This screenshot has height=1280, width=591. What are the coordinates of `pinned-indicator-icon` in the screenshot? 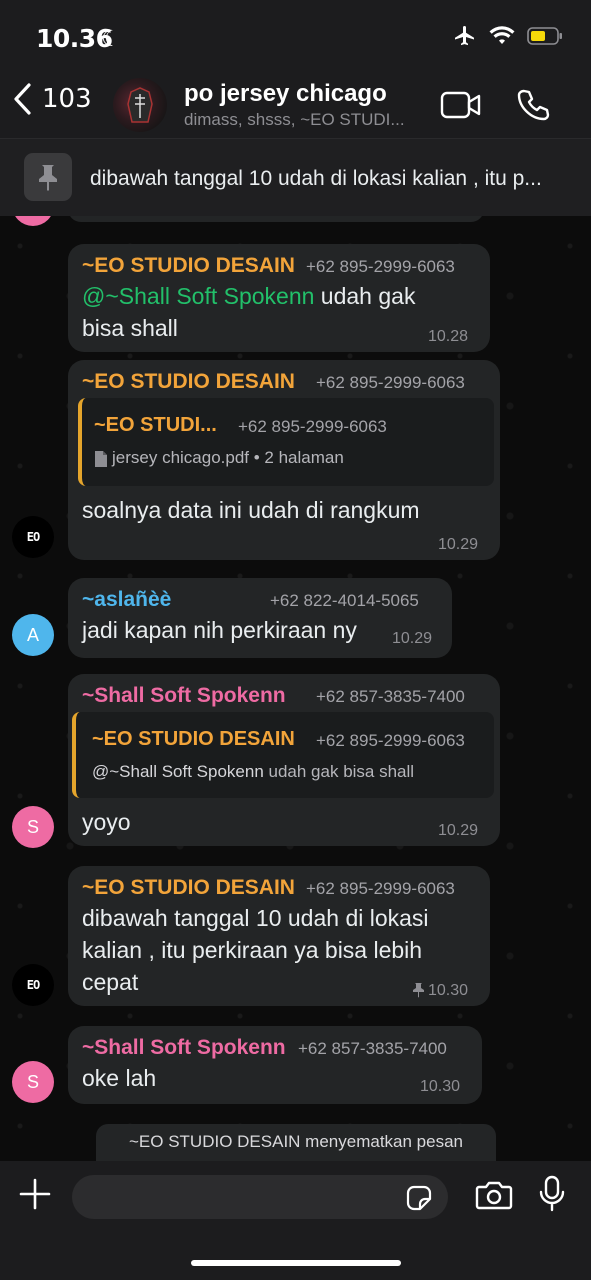 It's located at (418, 992).